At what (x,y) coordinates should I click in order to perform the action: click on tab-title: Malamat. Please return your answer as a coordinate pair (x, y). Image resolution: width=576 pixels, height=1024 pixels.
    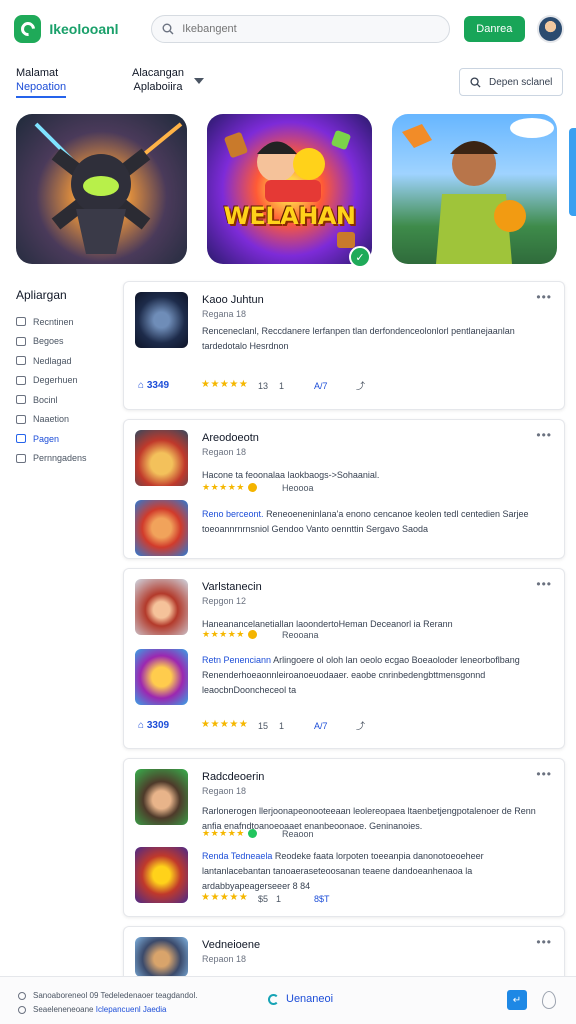
    Looking at the image, I should click on (37, 73).